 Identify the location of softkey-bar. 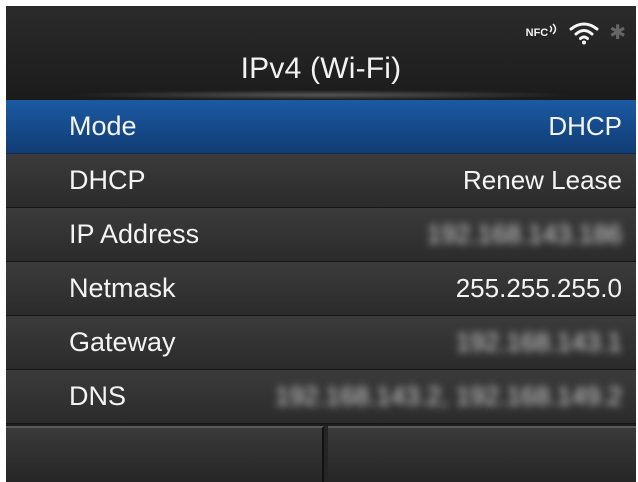
(321, 454).